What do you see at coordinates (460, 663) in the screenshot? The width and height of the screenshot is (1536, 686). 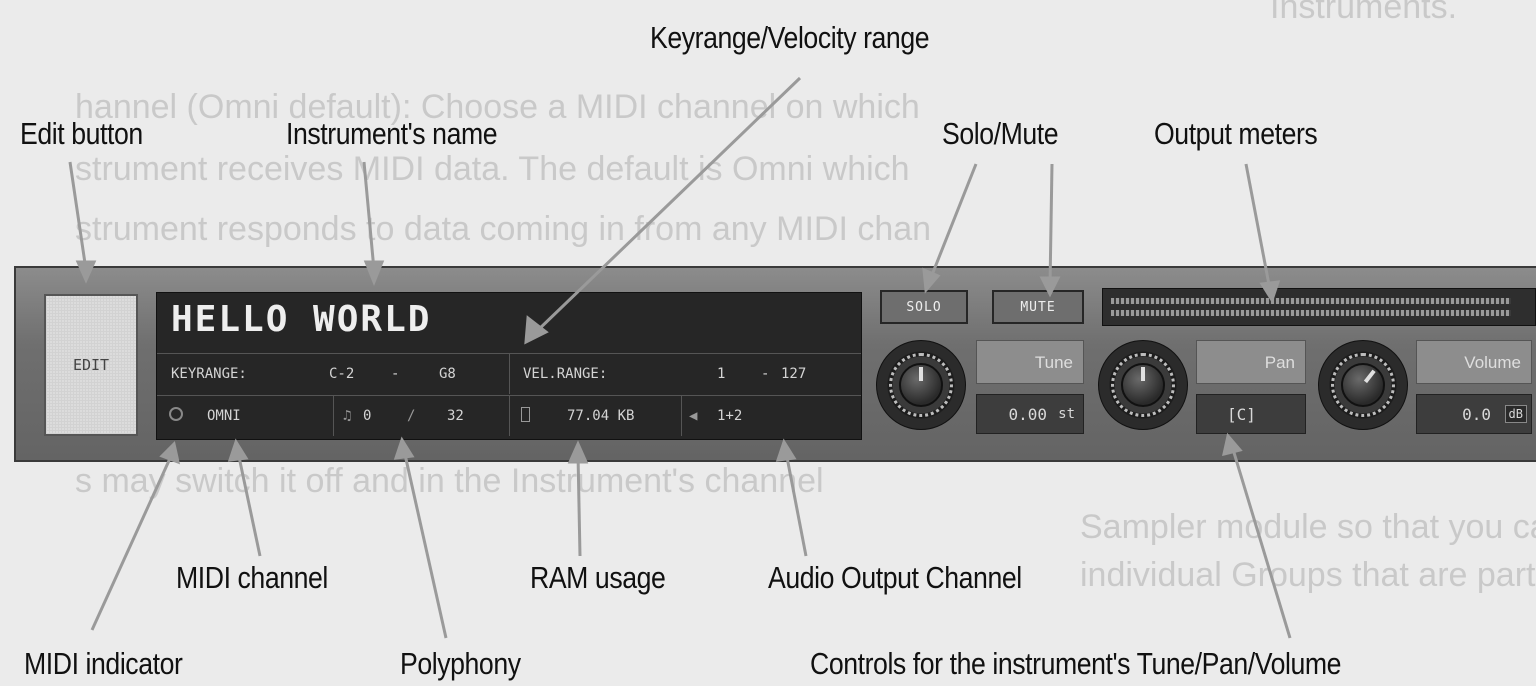 I see `callout-polyphony: Polyphony` at bounding box center [460, 663].